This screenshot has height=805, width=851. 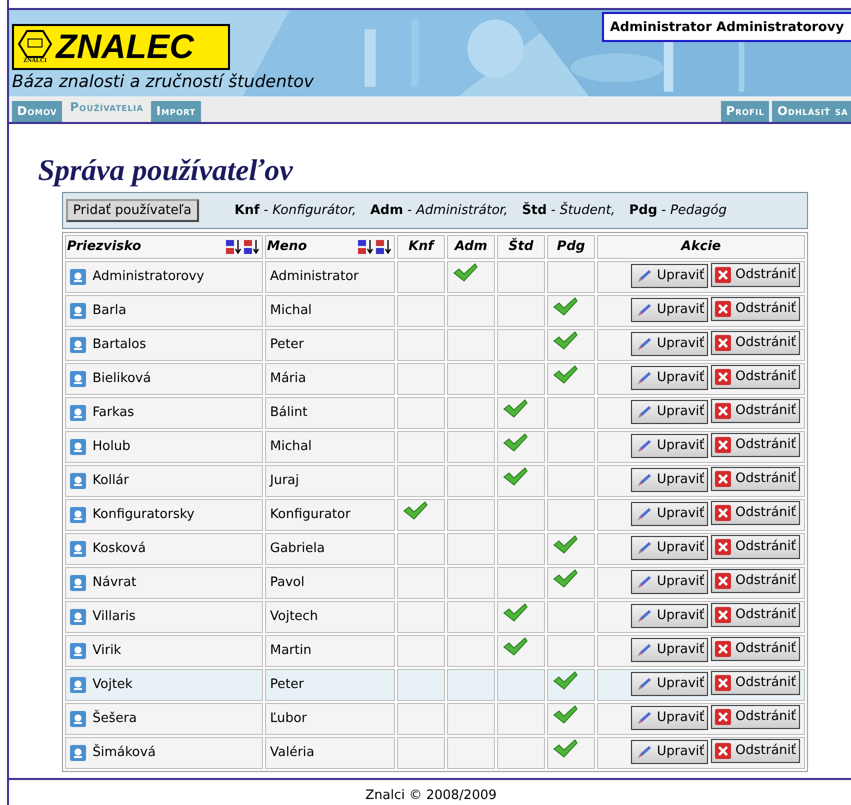 I want to click on table-cell-text: Holub, so click(x=111, y=447).